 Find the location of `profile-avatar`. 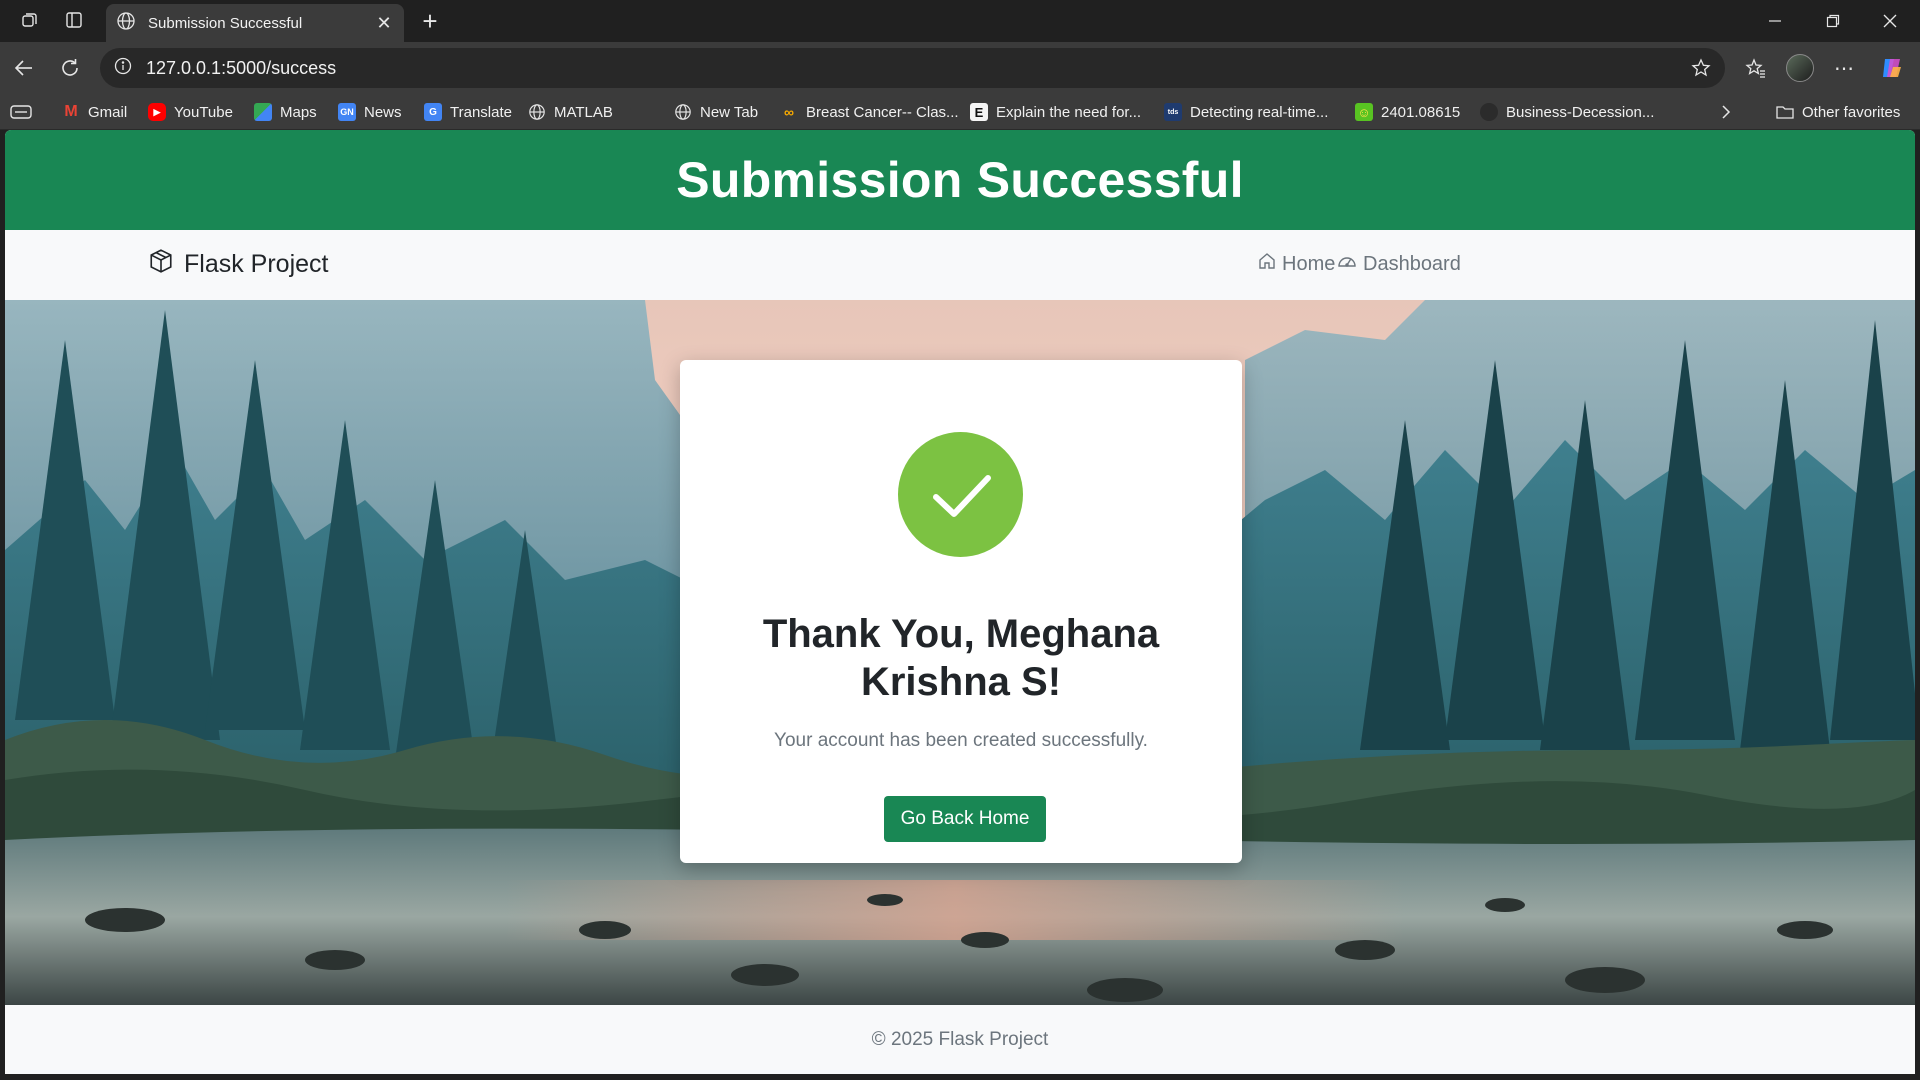

profile-avatar is located at coordinates (1800, 68).